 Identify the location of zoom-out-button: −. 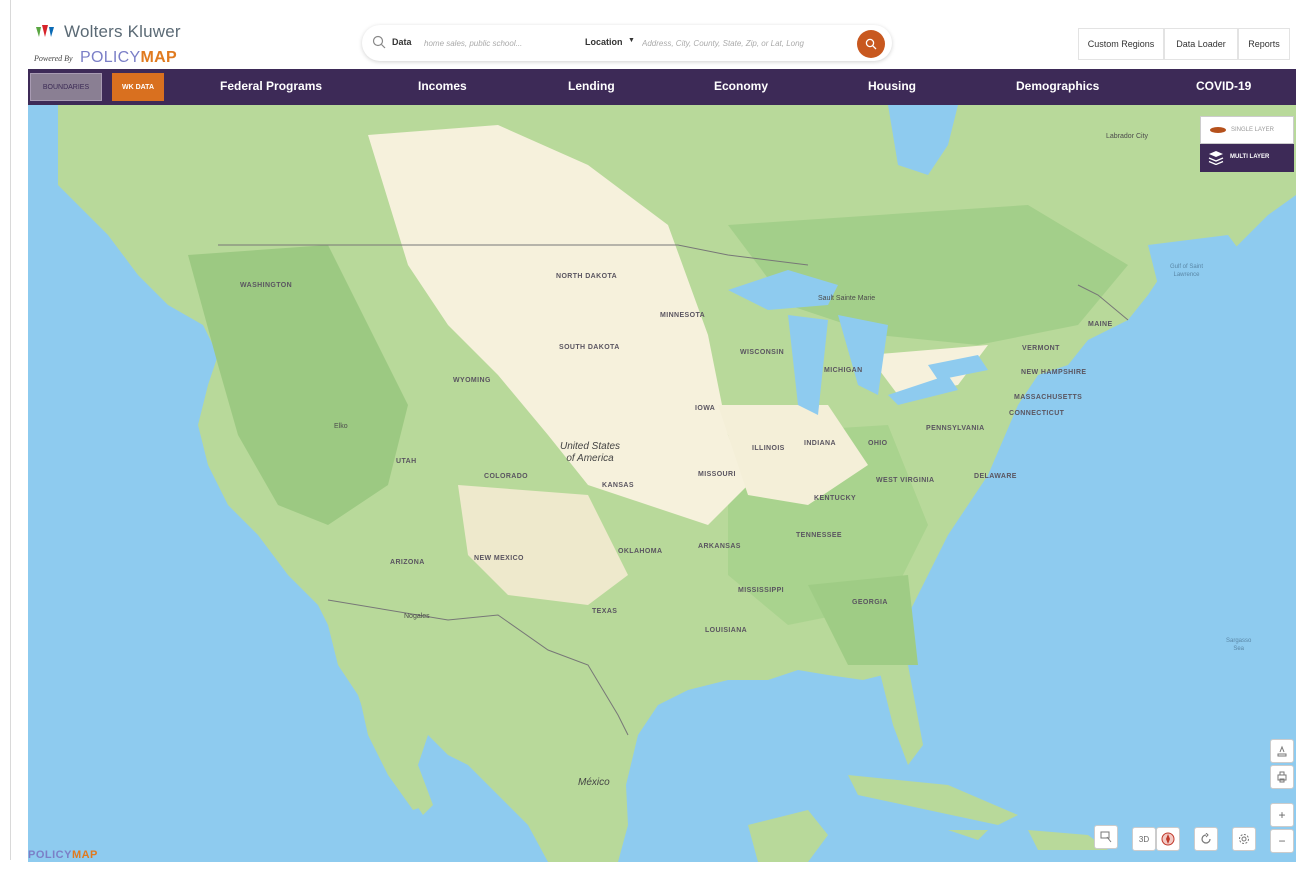
(1282, 841).